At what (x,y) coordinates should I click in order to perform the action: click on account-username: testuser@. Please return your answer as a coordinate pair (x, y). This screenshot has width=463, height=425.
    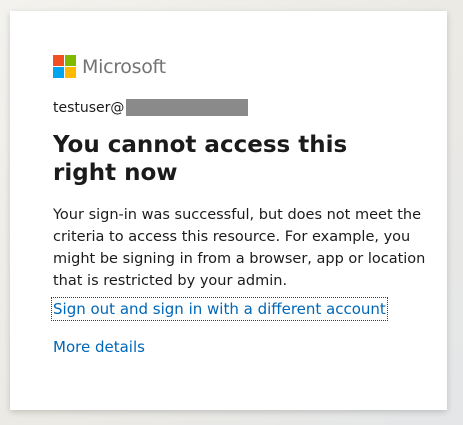
    Looking at the image, I should click on (89, 107).